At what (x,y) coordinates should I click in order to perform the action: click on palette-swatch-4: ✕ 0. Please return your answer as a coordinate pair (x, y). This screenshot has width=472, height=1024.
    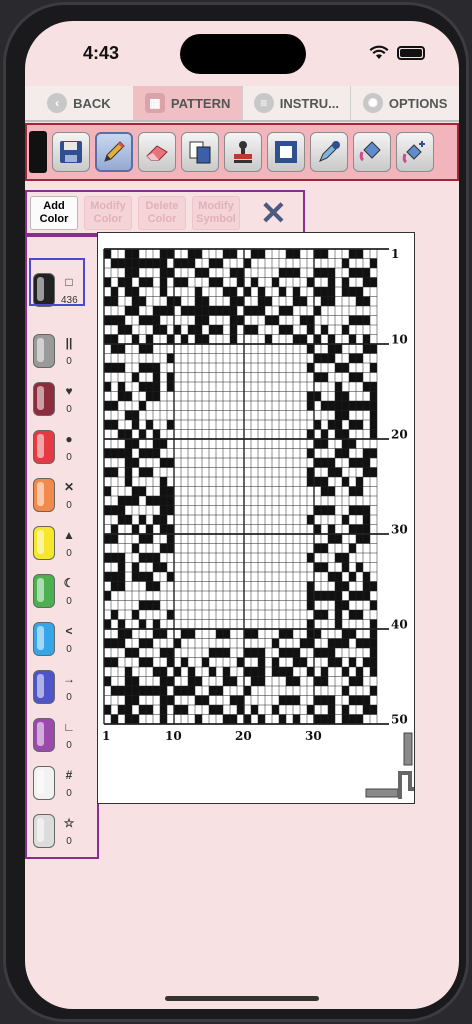
    Looking at the image, I should click on (63, 498).